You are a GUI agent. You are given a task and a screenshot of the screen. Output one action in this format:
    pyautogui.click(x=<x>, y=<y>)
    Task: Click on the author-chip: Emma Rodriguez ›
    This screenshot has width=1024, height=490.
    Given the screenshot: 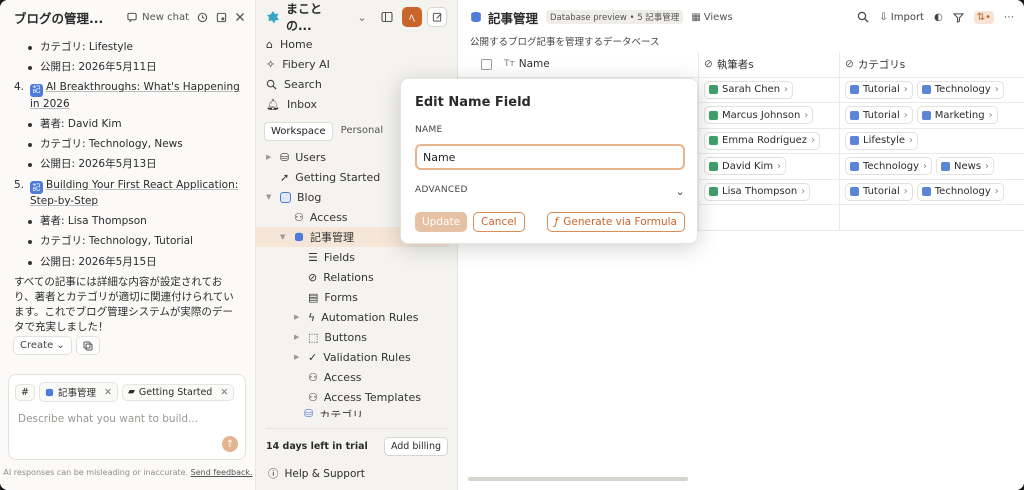 What is the action you would take?
    pyautogui.click(x=762, y=140)
    